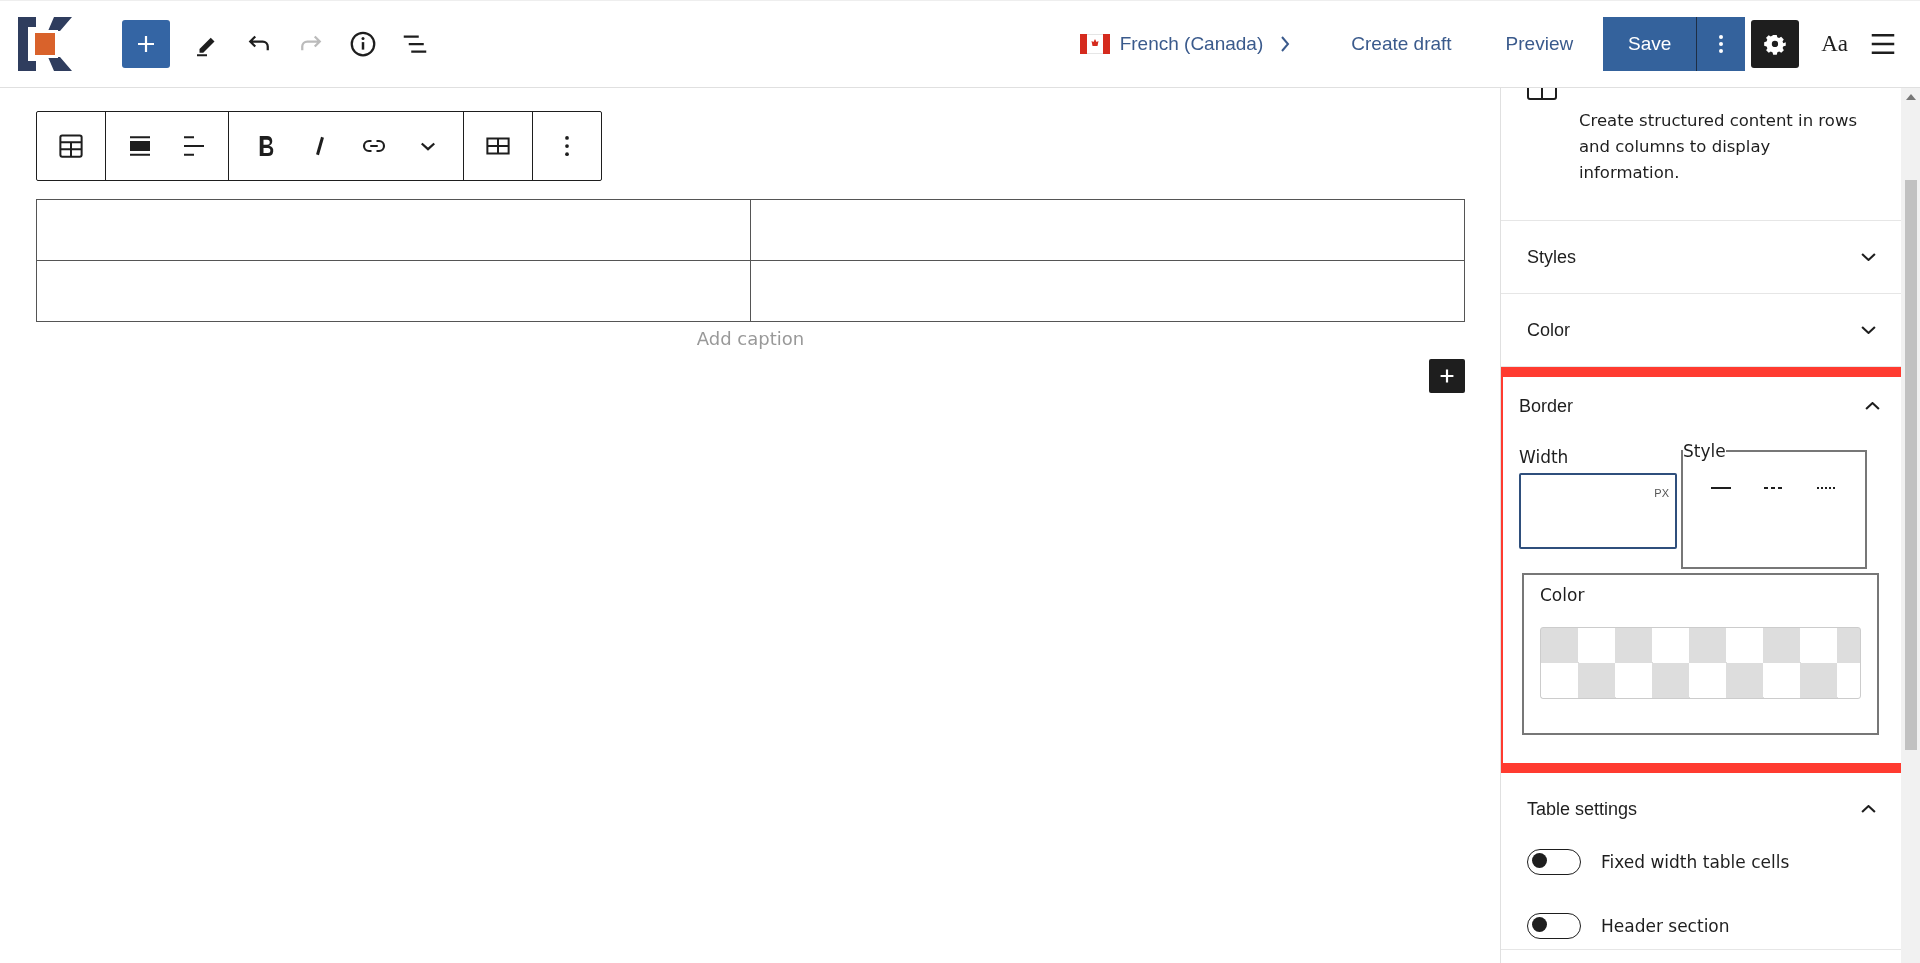 The width and height of the screenshot is (1920, 963). What do you see at coordinates (1447, 376) in the screenshot?
I see `add-block-button` at bounding box center [1447, 376].